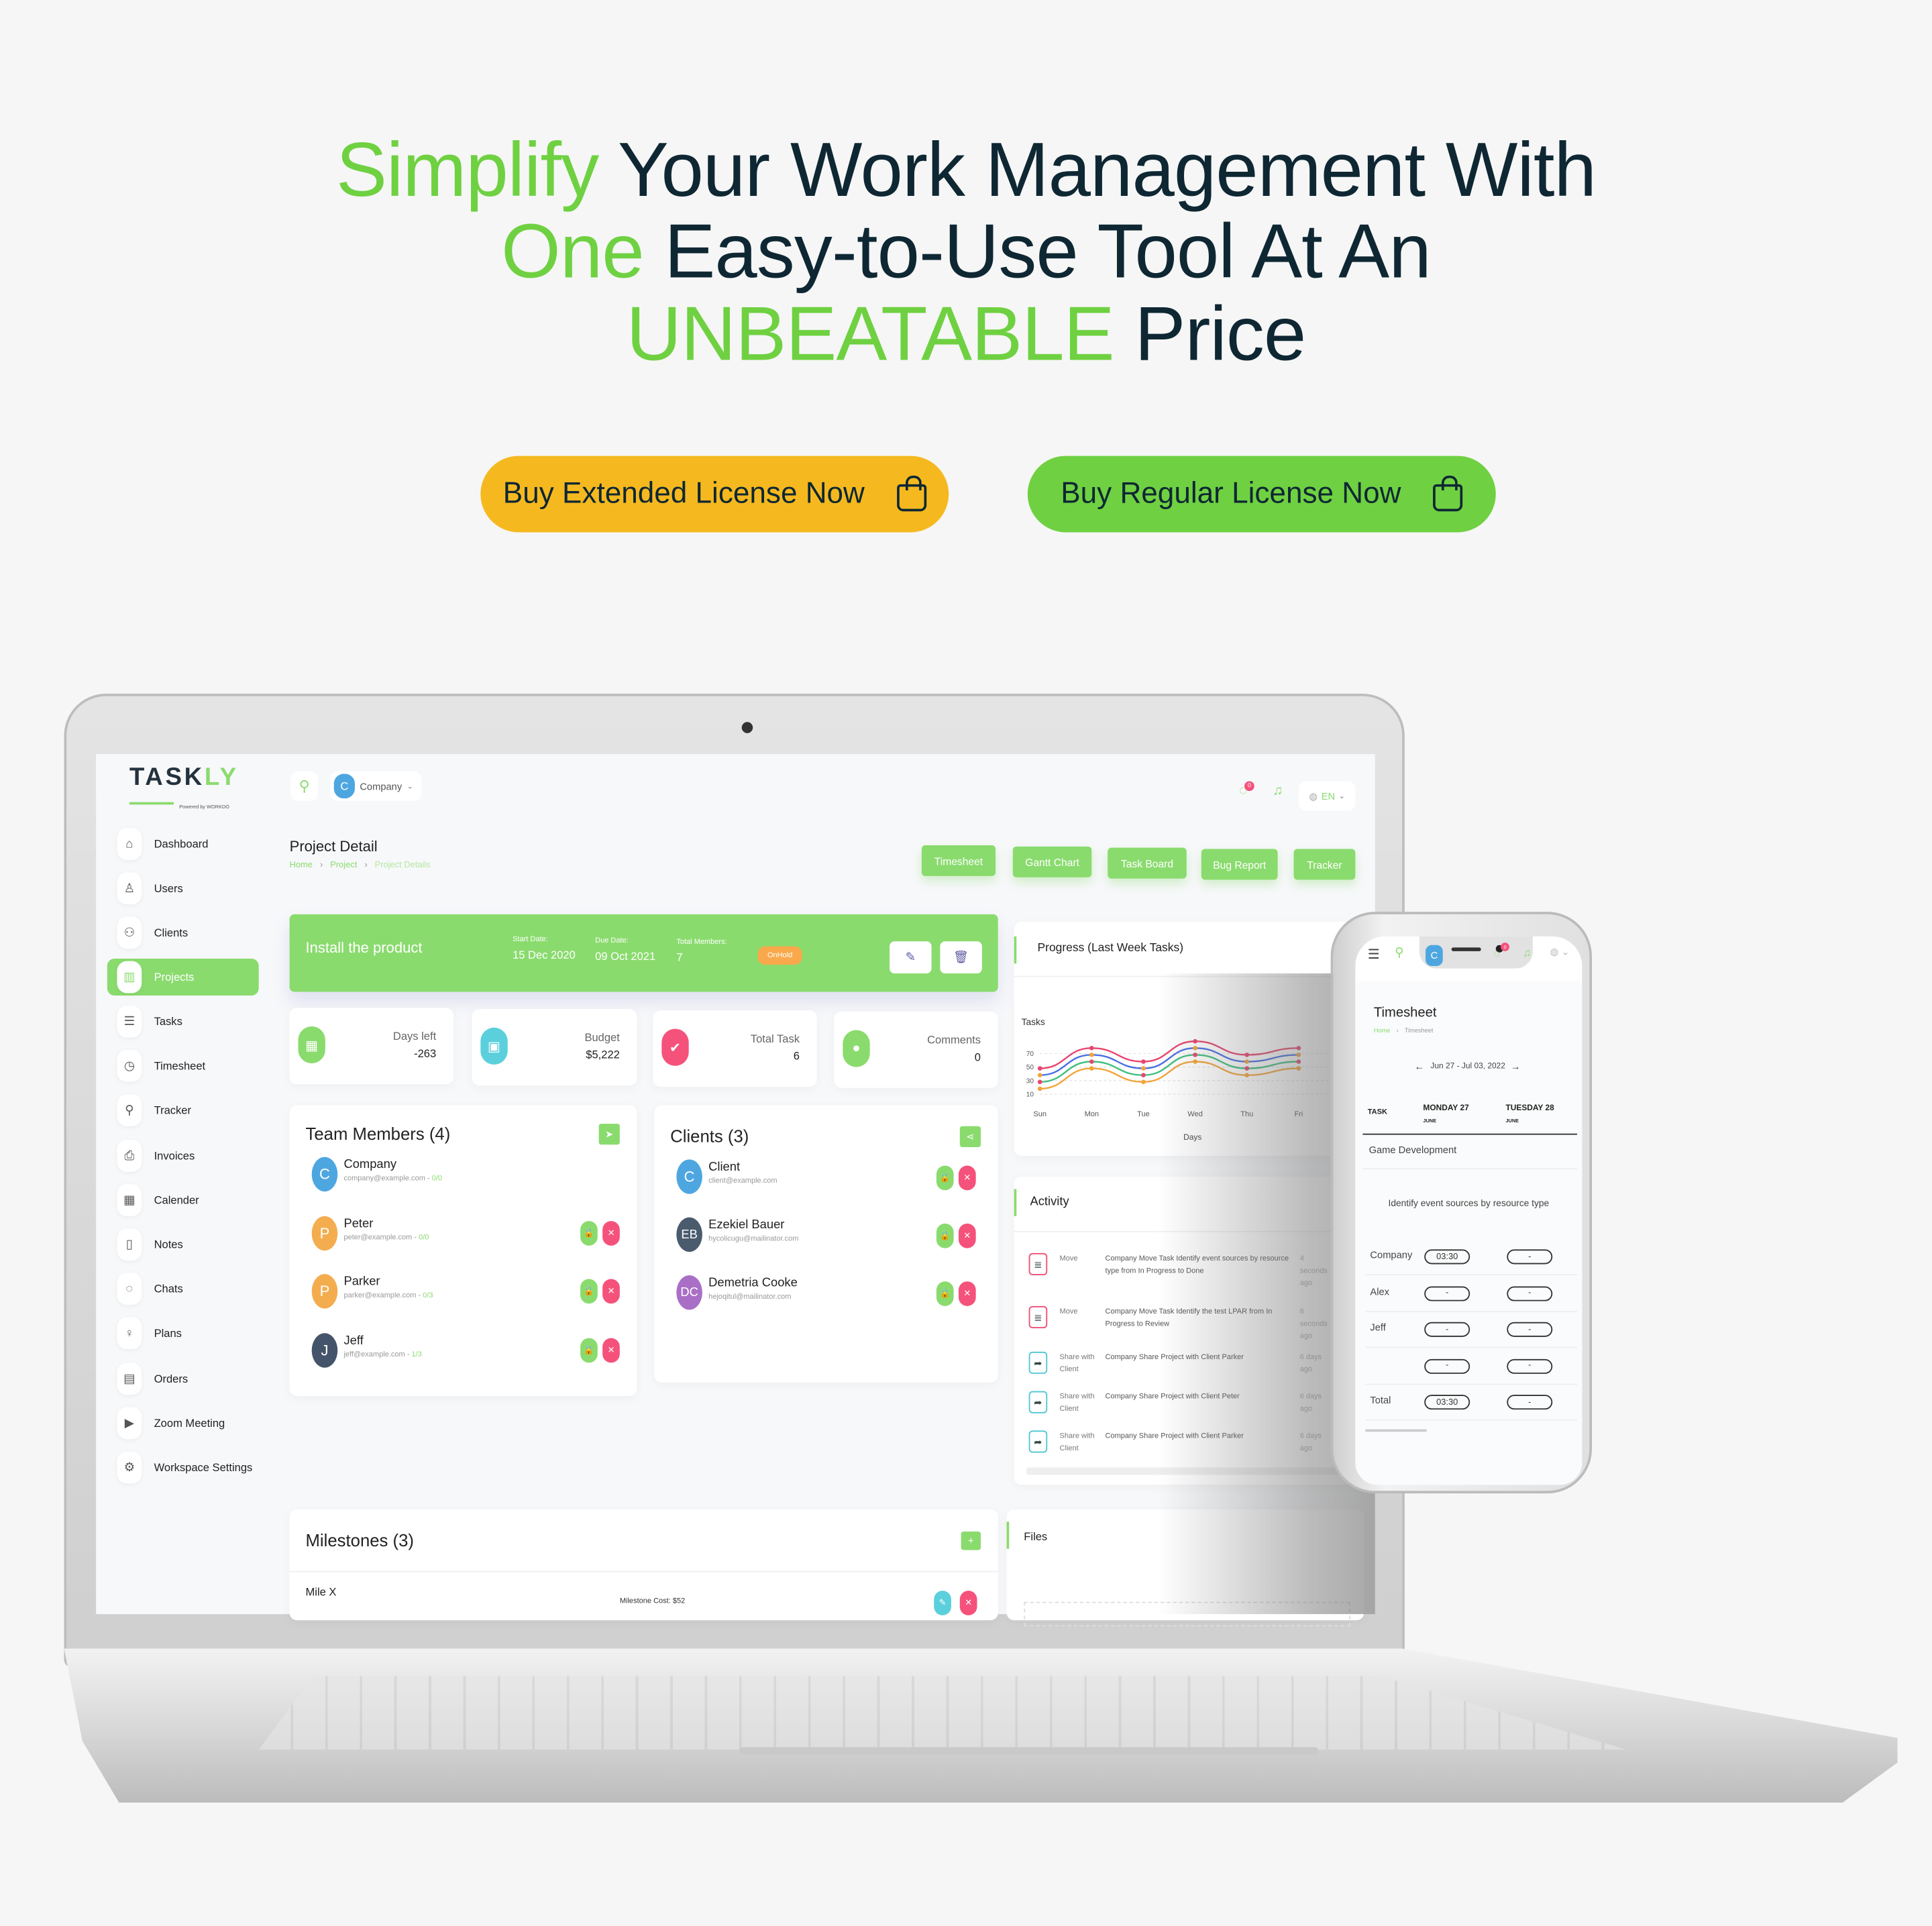  What do you see at coordinates (183, 1109) in the screenshot?
I see `sidebar-item-tracker: ⚲ Tracker` at bounding box center [183, 1109].